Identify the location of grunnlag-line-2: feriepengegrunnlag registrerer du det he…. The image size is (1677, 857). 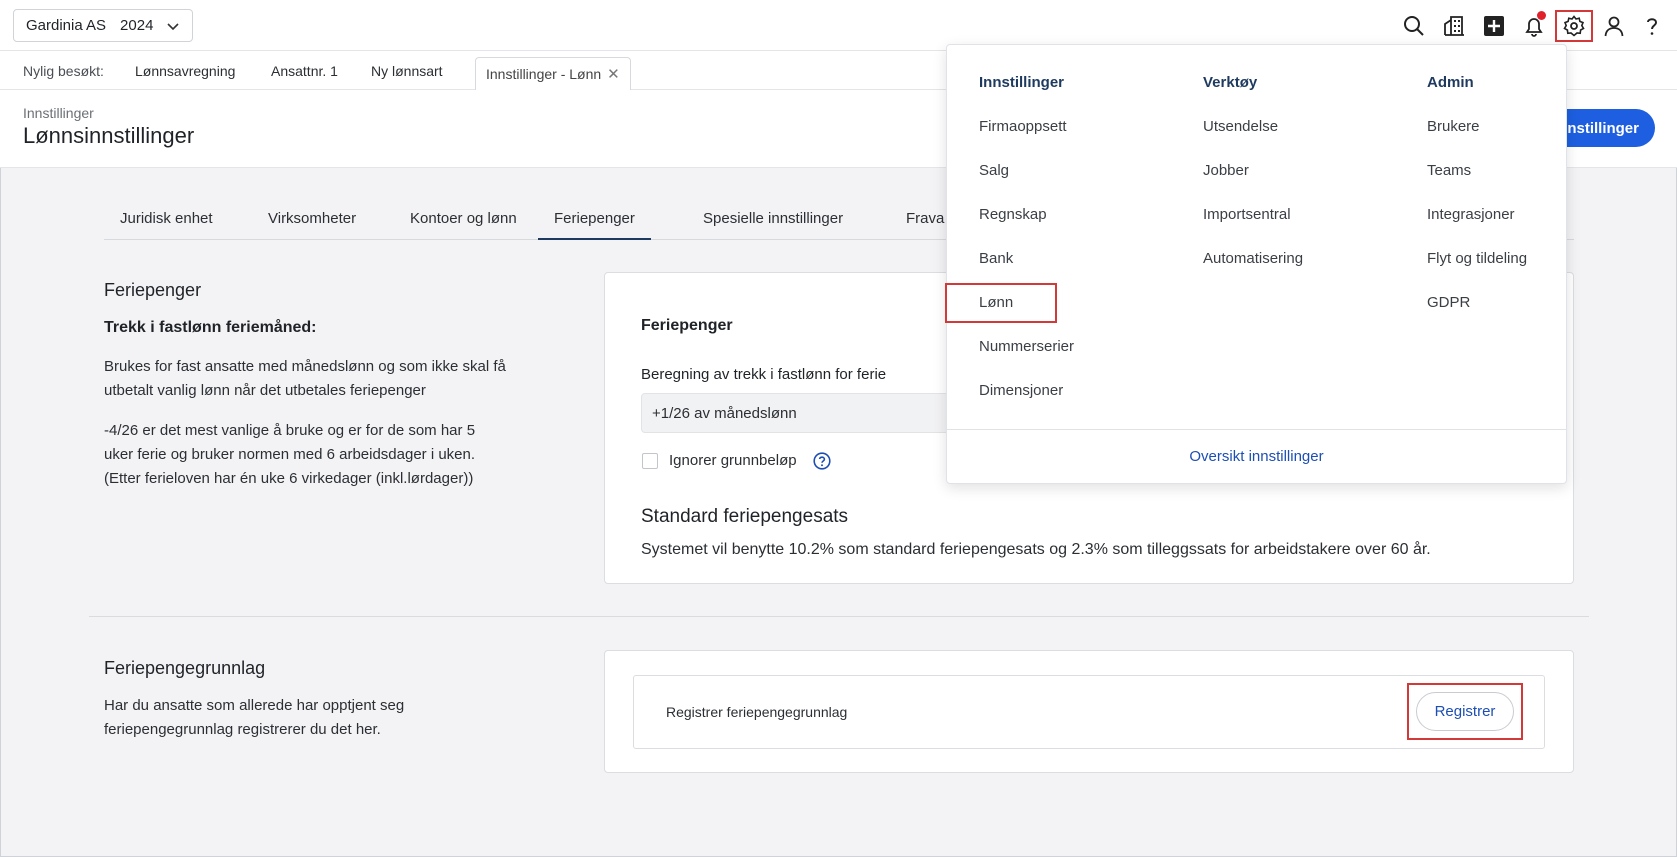
(242, 729).